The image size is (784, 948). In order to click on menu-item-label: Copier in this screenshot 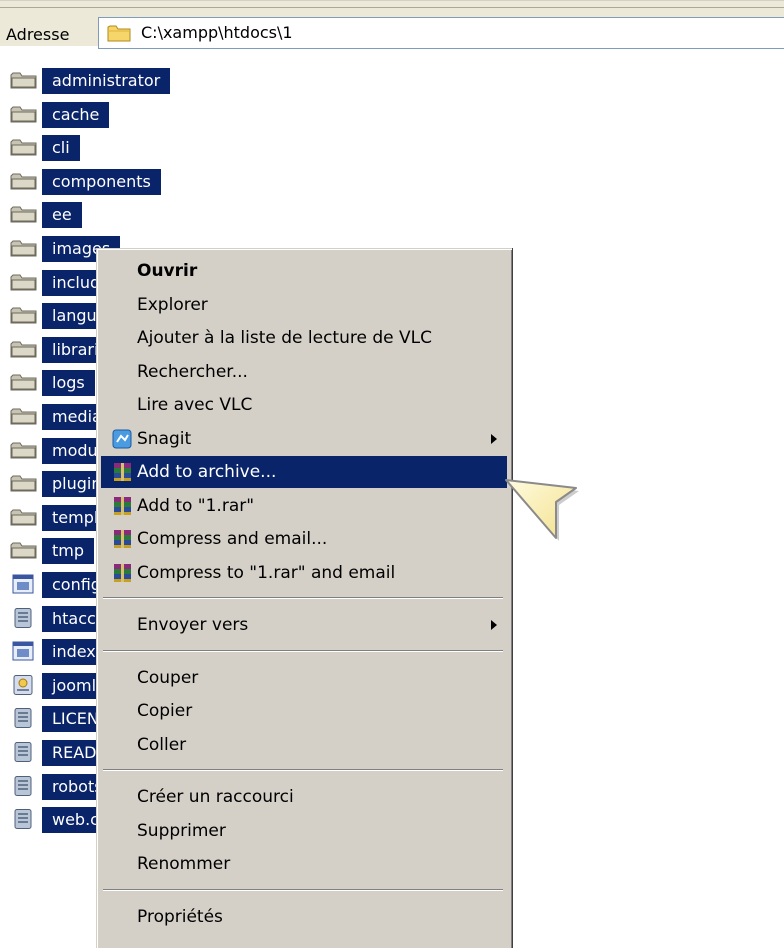, I will do `click(165, 711)`.